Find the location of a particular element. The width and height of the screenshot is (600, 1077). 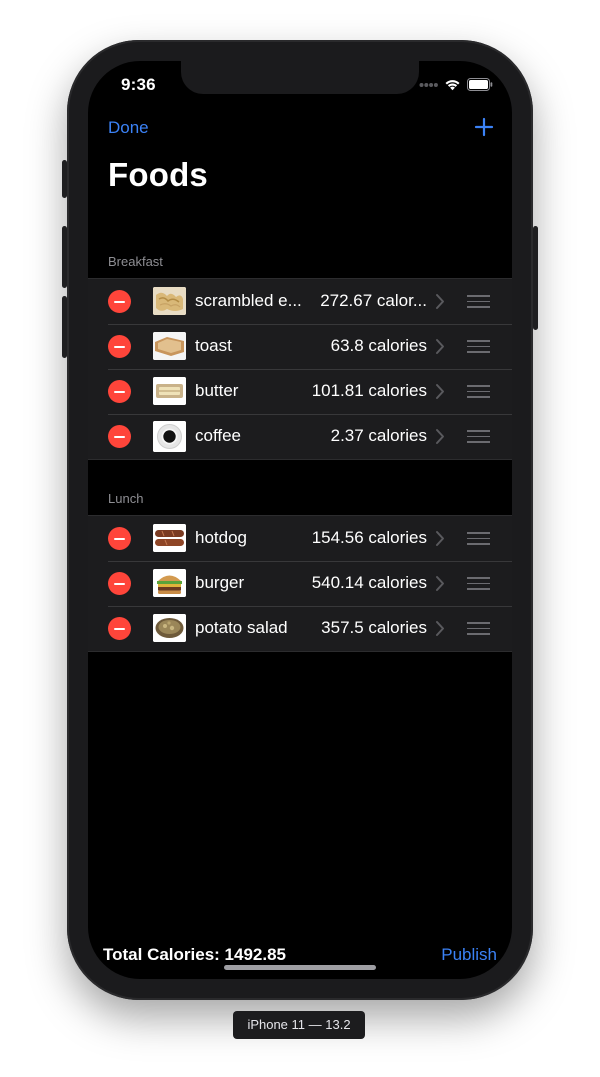

toast-thumbnail is located at coordinates (169, 346).